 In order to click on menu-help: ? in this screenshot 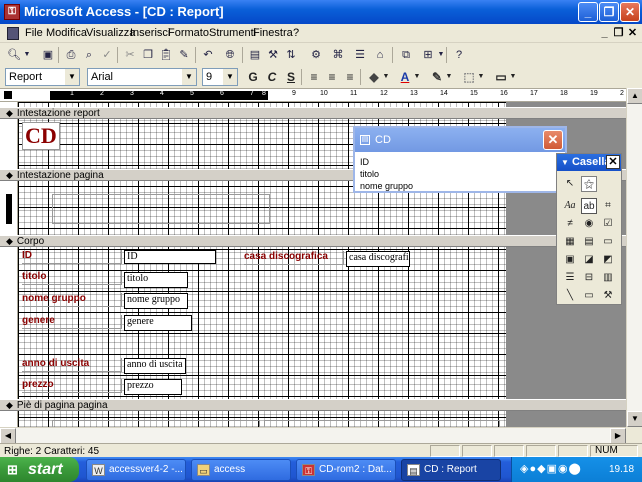, I will do `click(296, 33)`.